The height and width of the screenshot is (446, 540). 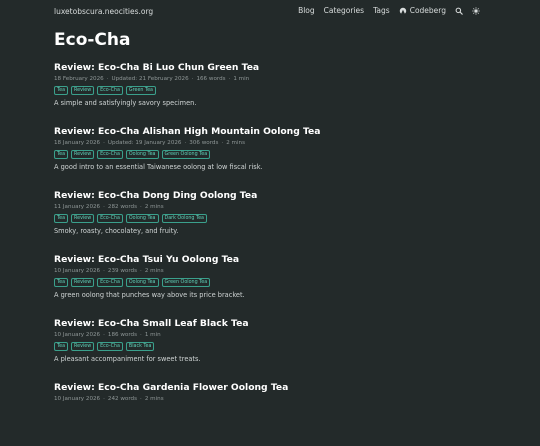 I want to click on post-tags: Tea Review Eco-Cha Black Tea, so click(x=274, y=346).